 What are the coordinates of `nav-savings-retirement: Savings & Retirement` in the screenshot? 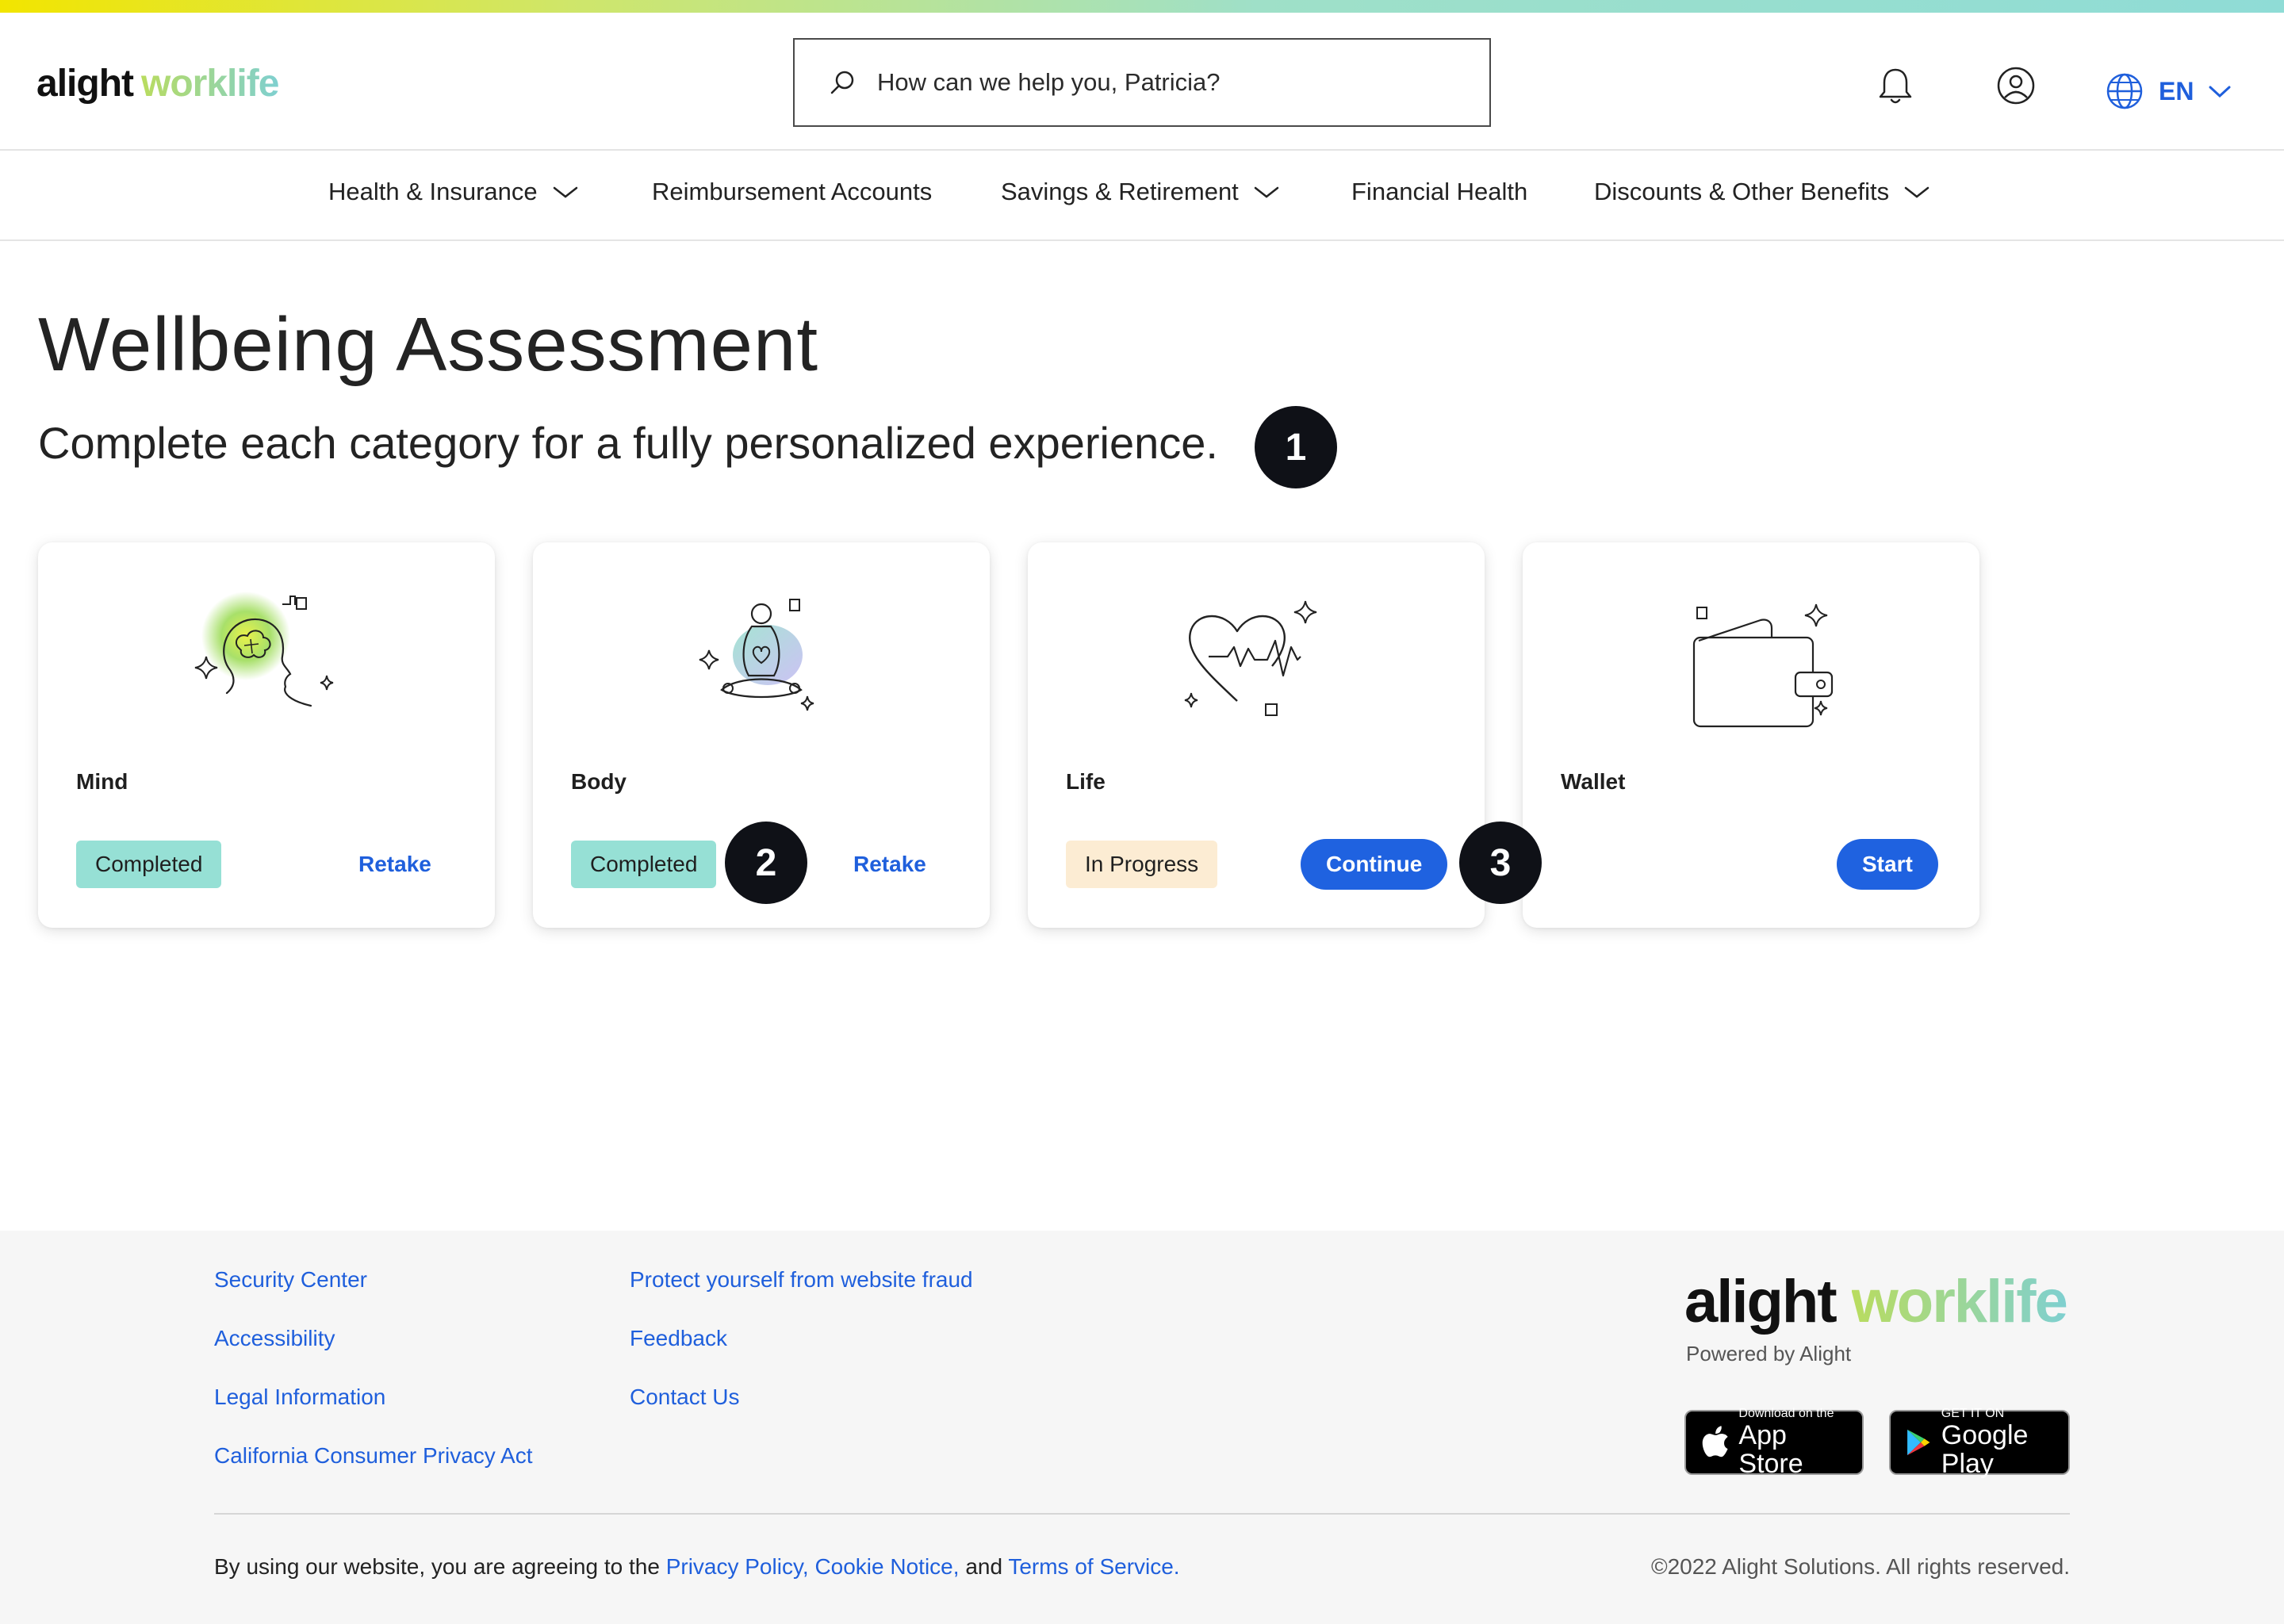 It's located at (1140, 192).